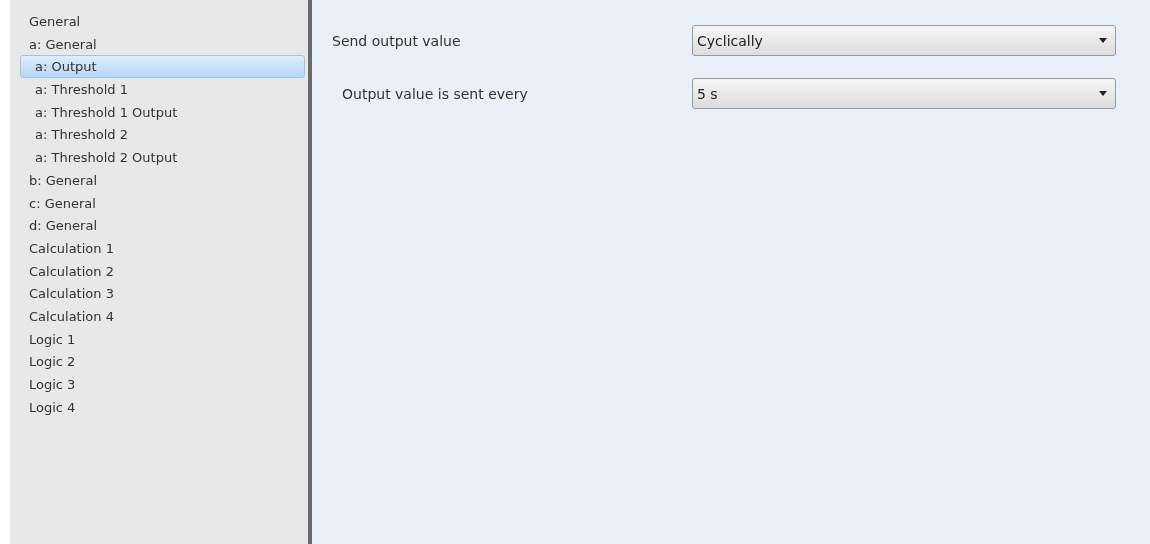  I want to click on sidebar-item: a: General, so click(157, 44).